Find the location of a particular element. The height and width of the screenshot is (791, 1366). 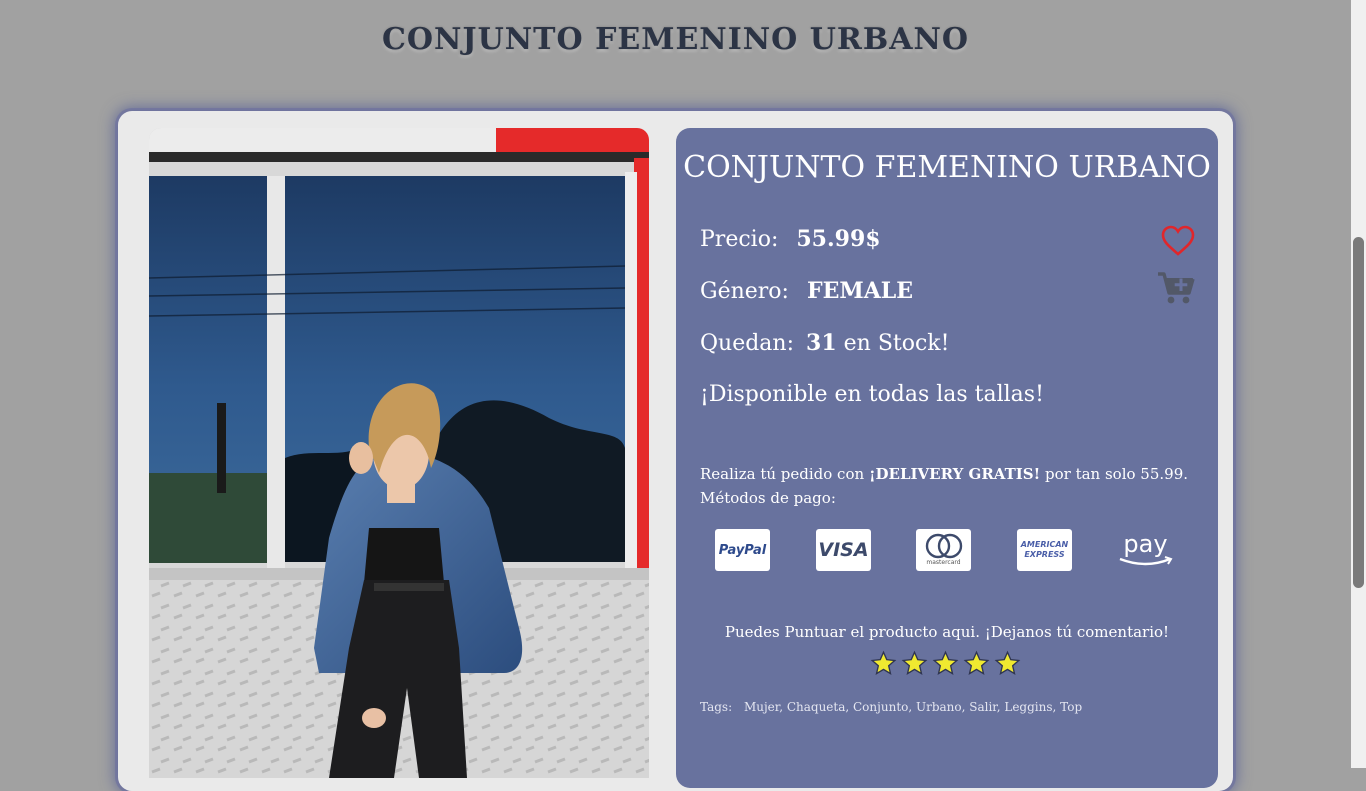

star-1-icon is located at coordinates (883, 663).